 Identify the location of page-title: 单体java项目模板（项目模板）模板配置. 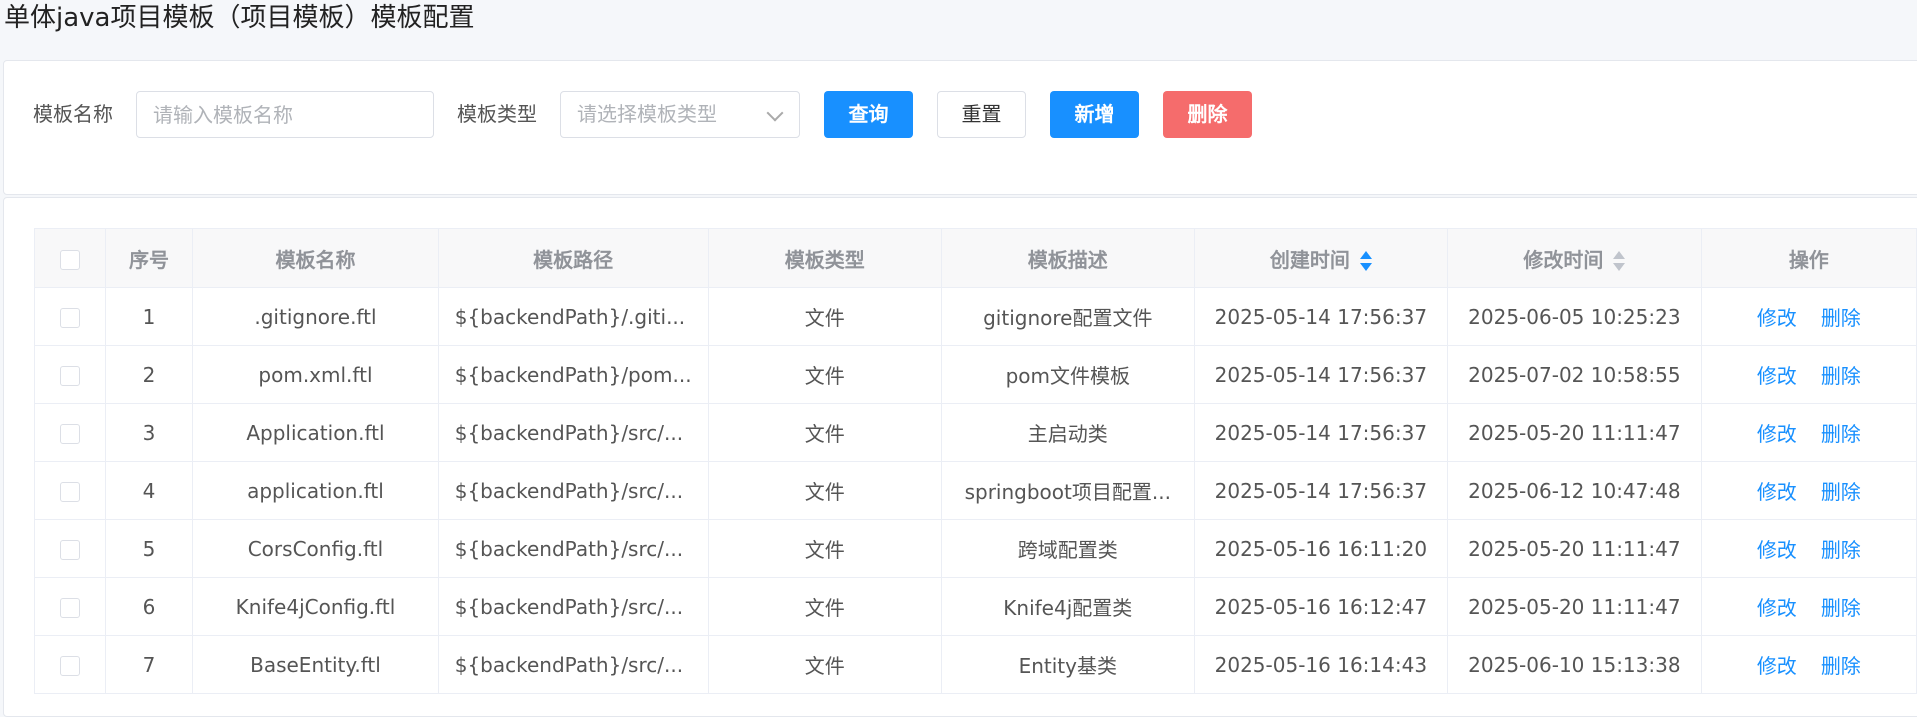
(239, 18).